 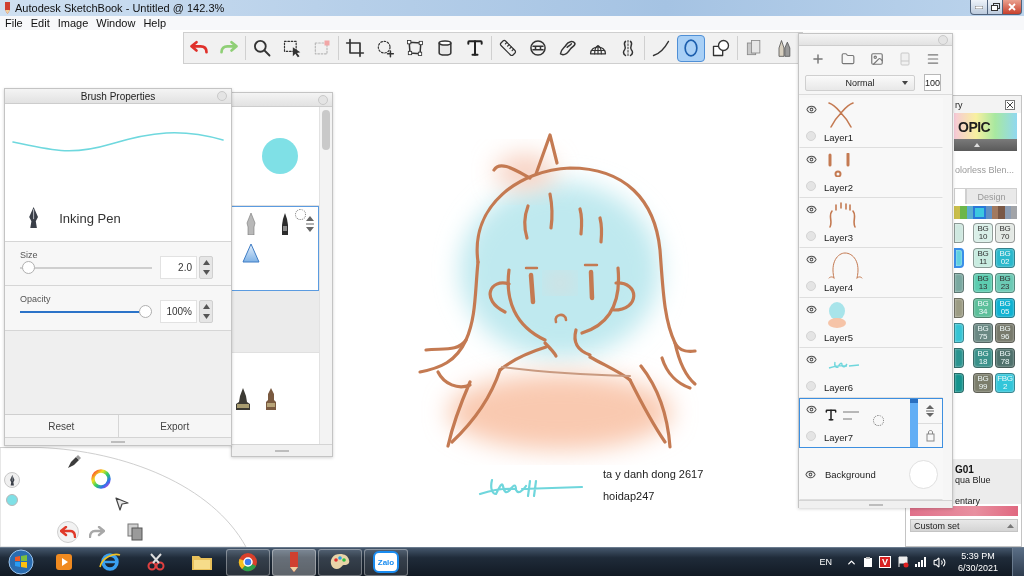 What do you see at coordinates (178, 311) in the screenshot?
I see `opacity-field: 100%` at bounding box center [178, 311].